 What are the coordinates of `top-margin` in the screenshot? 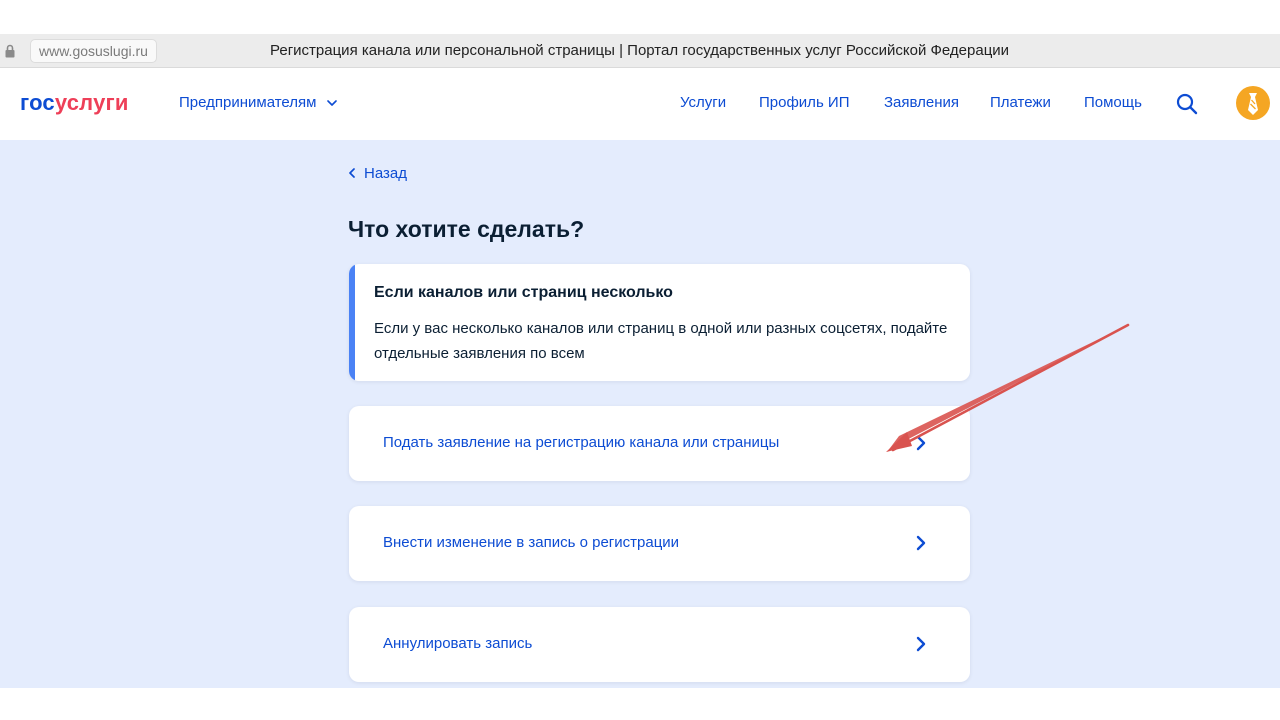 It's located at (640, 17).